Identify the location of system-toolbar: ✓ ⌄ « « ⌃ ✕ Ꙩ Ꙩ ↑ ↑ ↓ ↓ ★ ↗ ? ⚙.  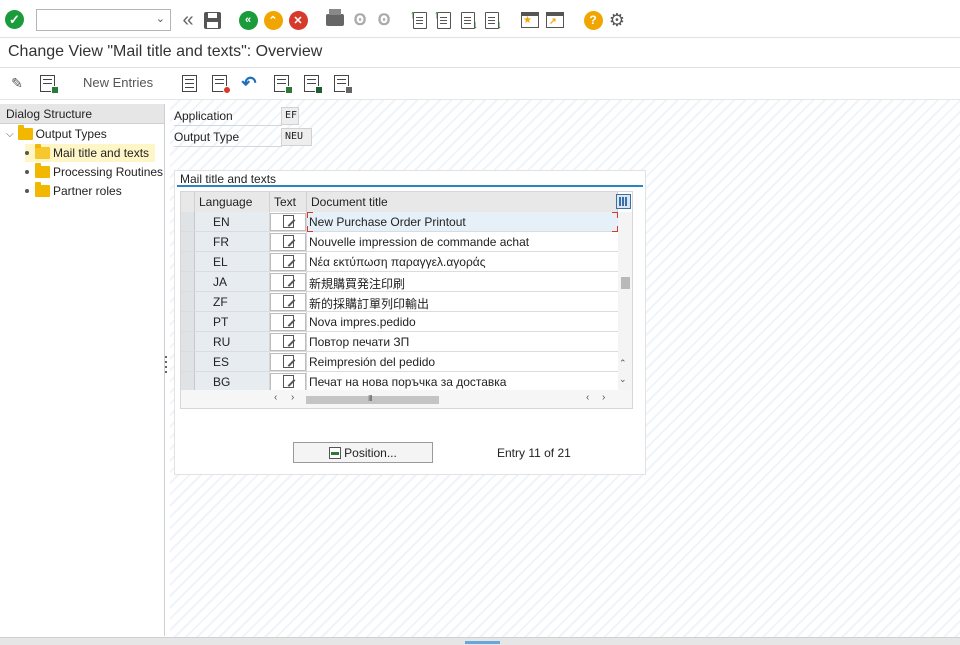
(480, 19).